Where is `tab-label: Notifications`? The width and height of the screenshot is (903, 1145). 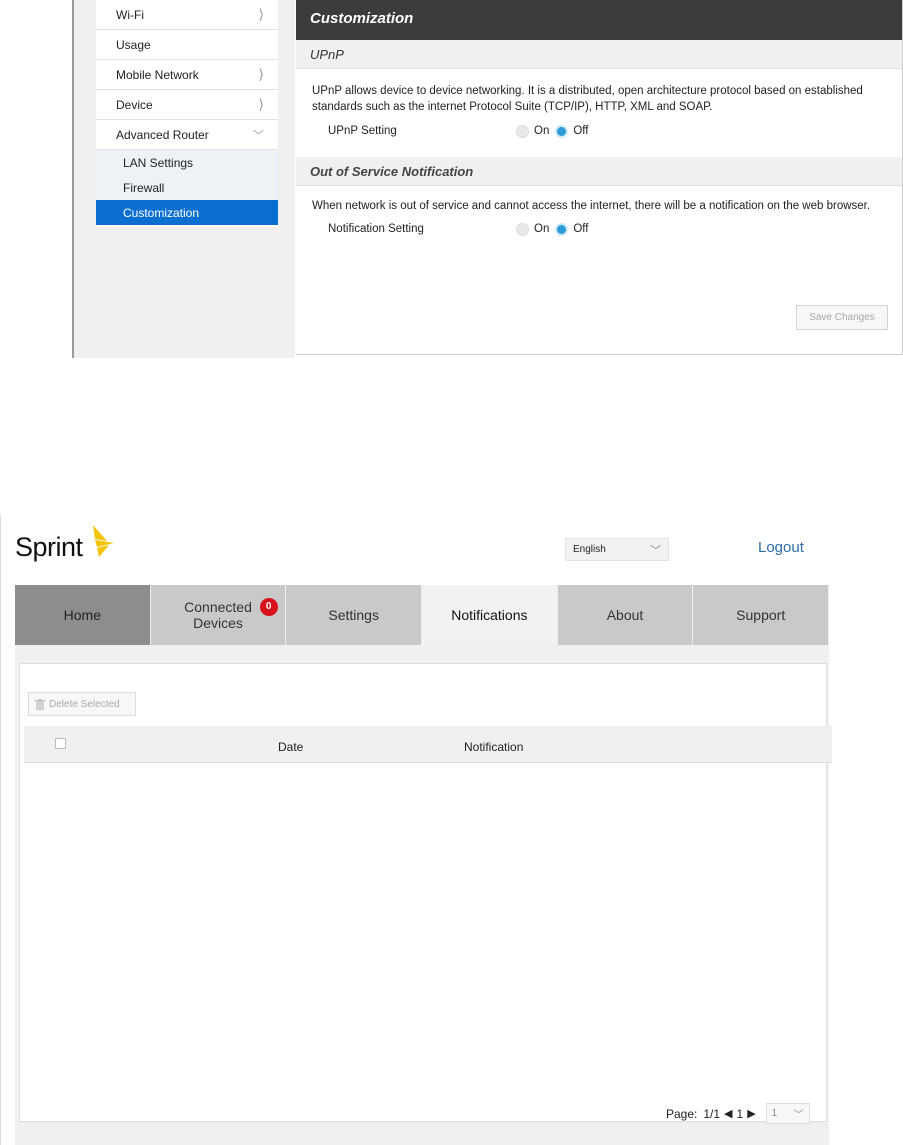 tab-label: Notifications is located at coordinates (489, 615).